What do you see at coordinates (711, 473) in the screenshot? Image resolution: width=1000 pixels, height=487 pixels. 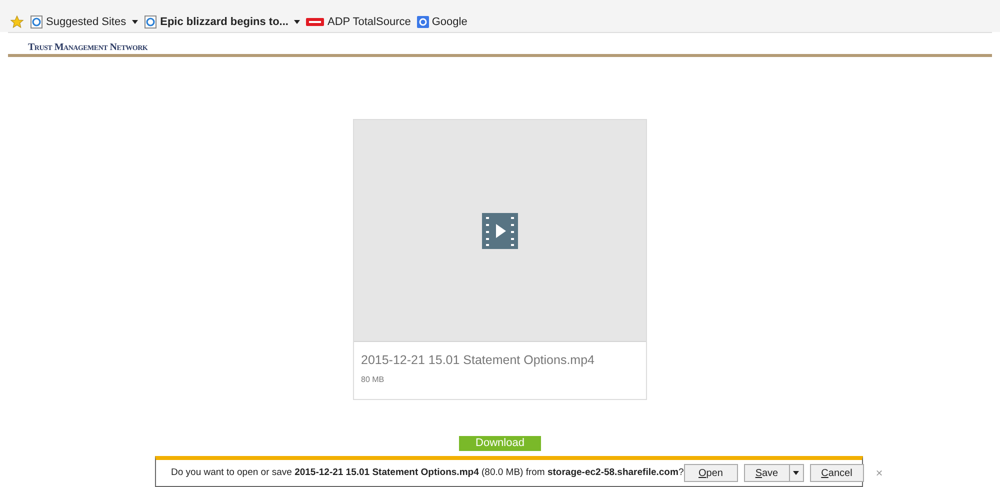 I see `dialog-button: Open` at bounding box center [711, 473].